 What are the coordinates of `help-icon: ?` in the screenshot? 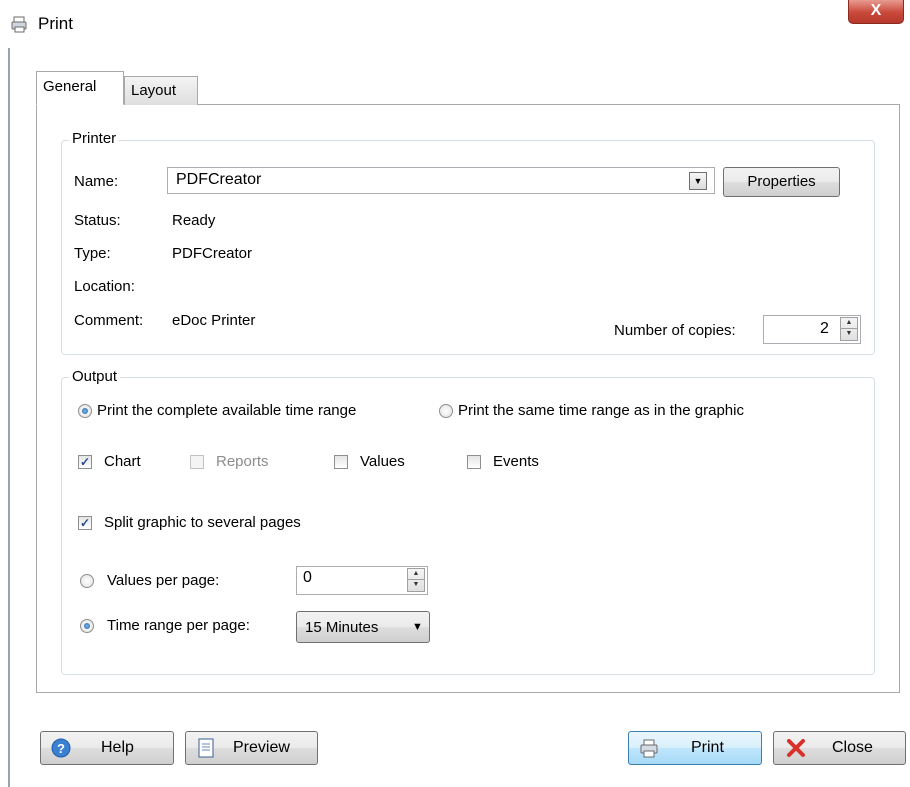 It's located at (61, 748).